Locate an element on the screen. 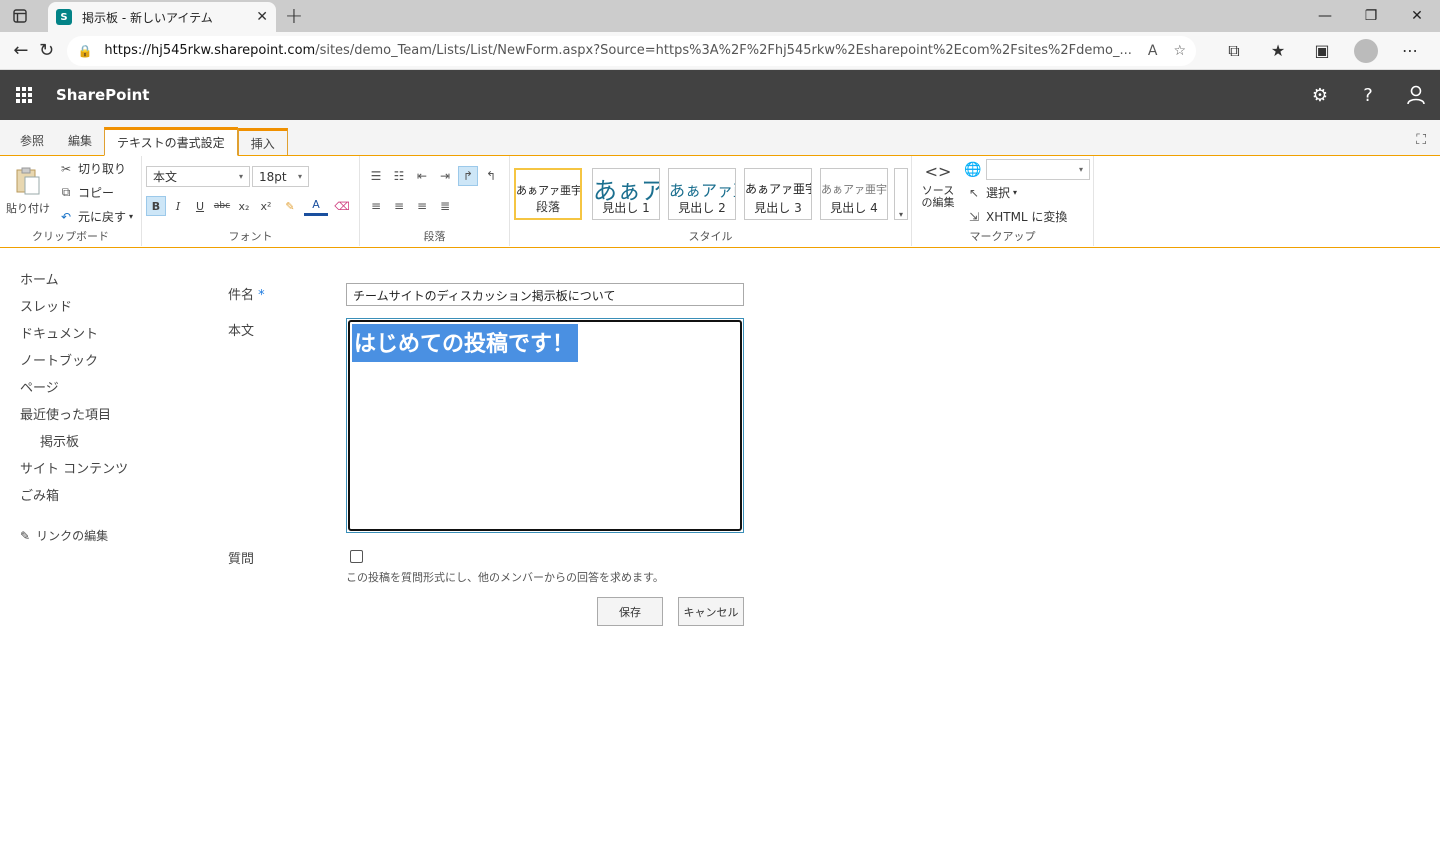  copy-button: ⧉ コピー is located at coordinates (86, 192).